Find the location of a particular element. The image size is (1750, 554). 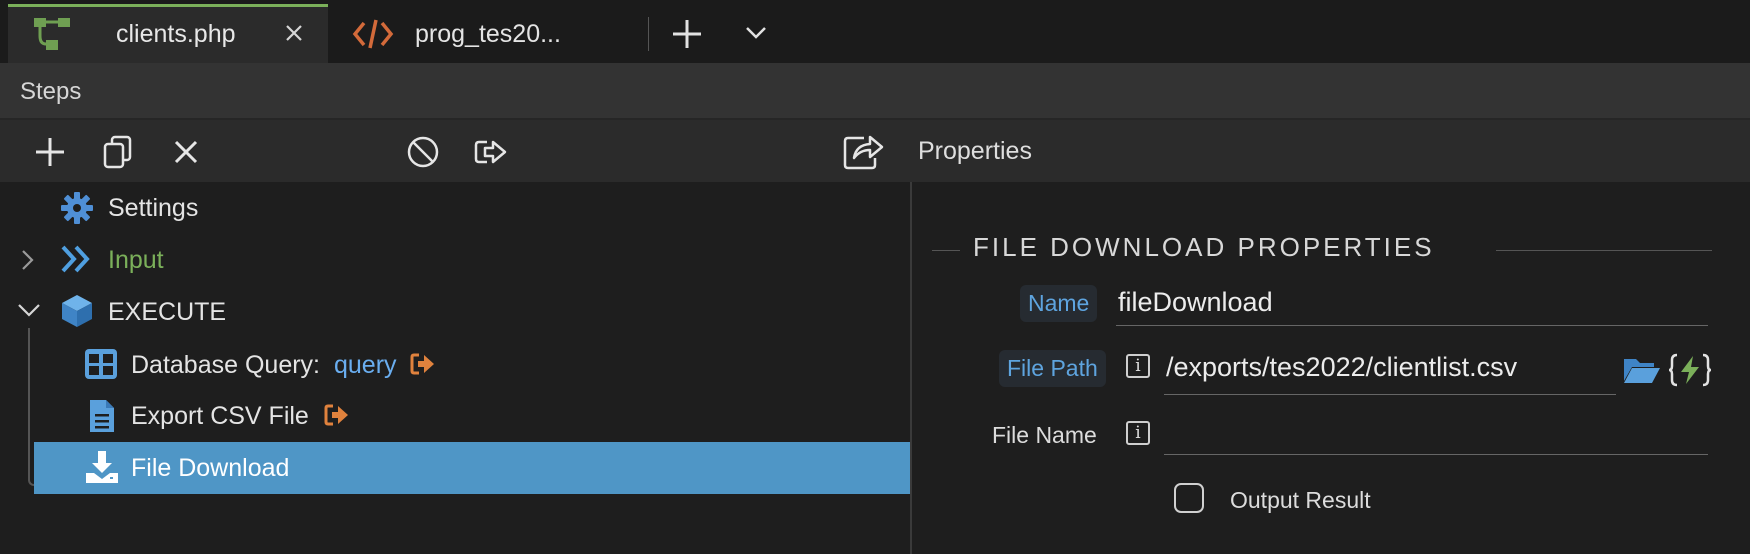

name-input-underline is located at coordinates (1412, 325).